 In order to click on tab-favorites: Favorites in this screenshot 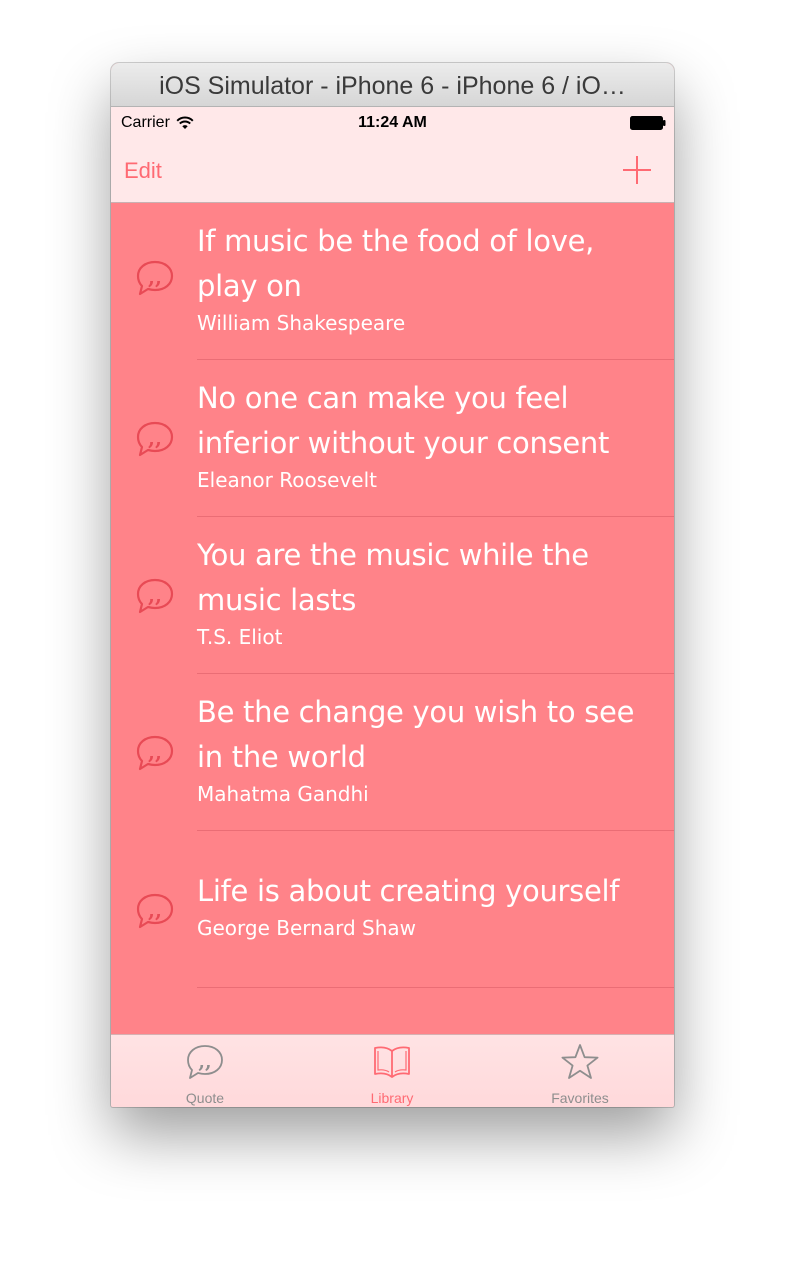, I will do `click(580, 1071)`.